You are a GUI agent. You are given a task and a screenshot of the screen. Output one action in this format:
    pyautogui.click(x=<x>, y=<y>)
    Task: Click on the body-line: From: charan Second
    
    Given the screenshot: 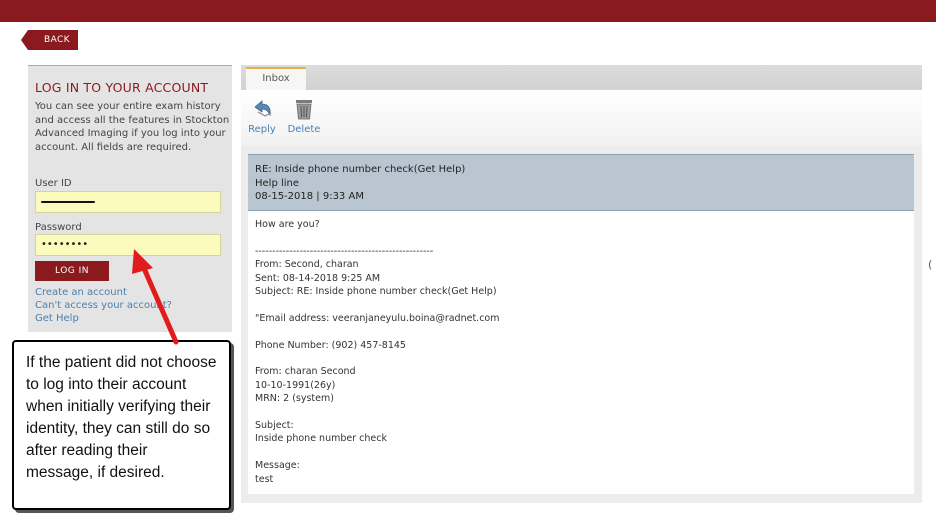 What is the action you would take?
    pyautogui.click(x=305, y=372)
    